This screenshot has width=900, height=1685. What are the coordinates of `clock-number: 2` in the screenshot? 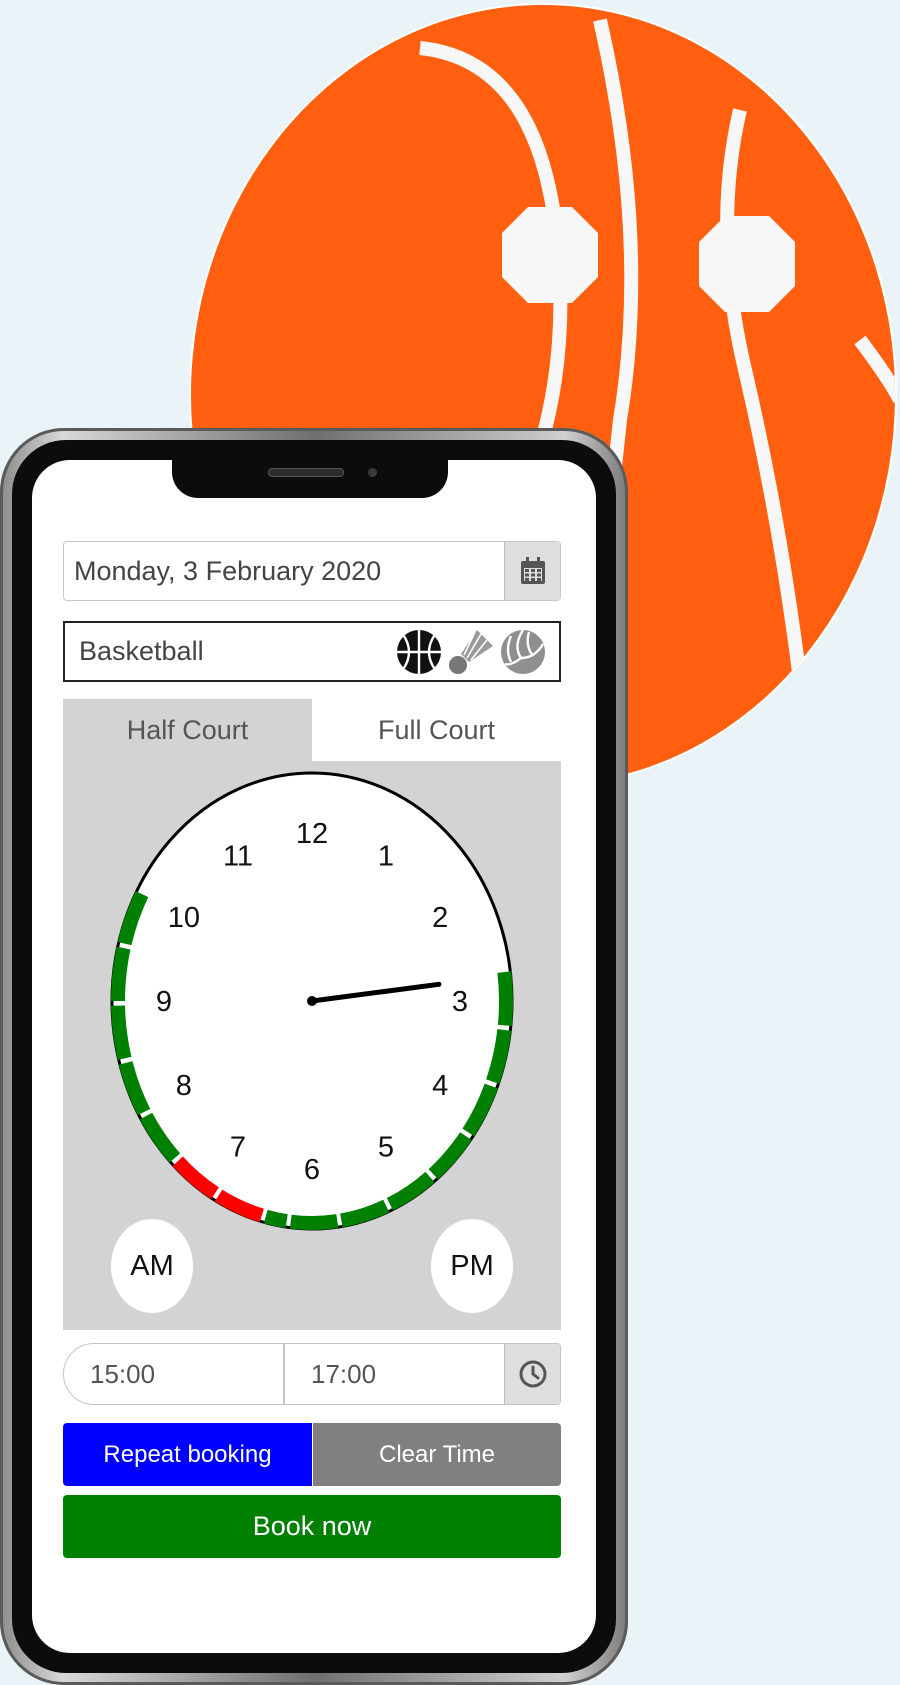 It's located at (440, 918).